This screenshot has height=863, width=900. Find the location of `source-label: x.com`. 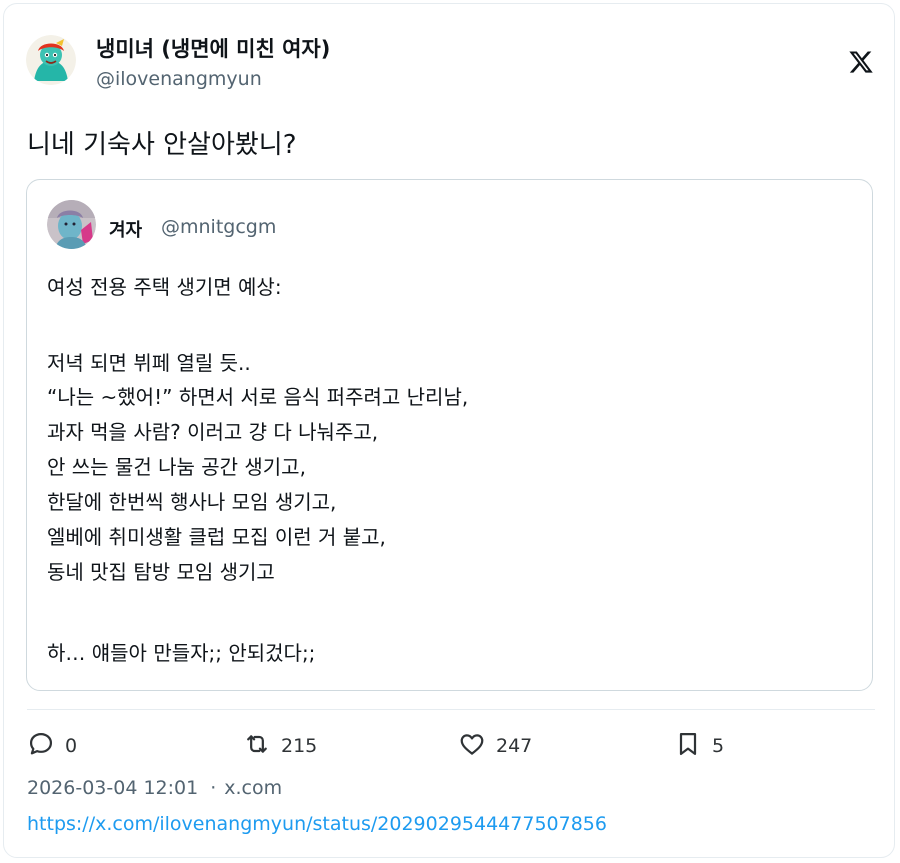

source-label: x.com is located at coordinates (253, 788).